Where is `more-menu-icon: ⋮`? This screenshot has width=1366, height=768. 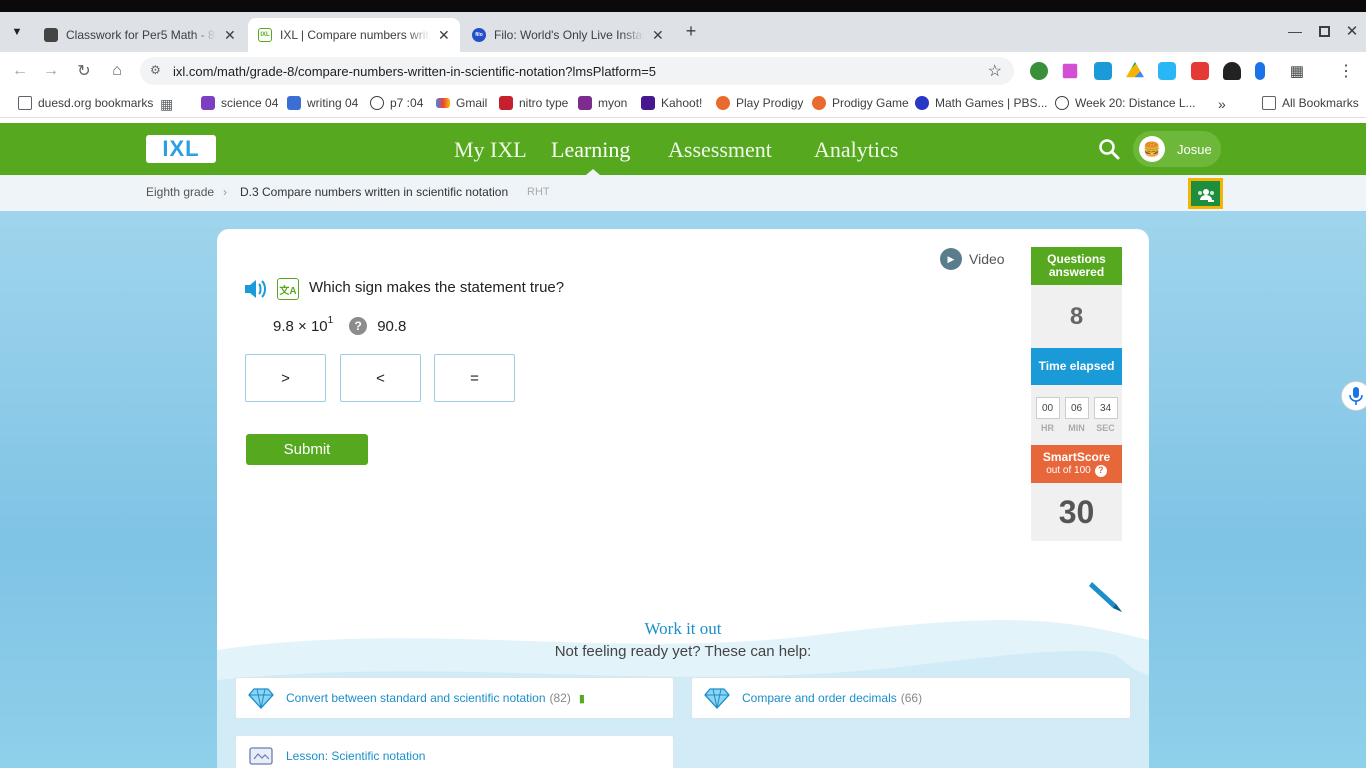
more-menu-icon: ⋮ is located at coordinates (1346, 71).